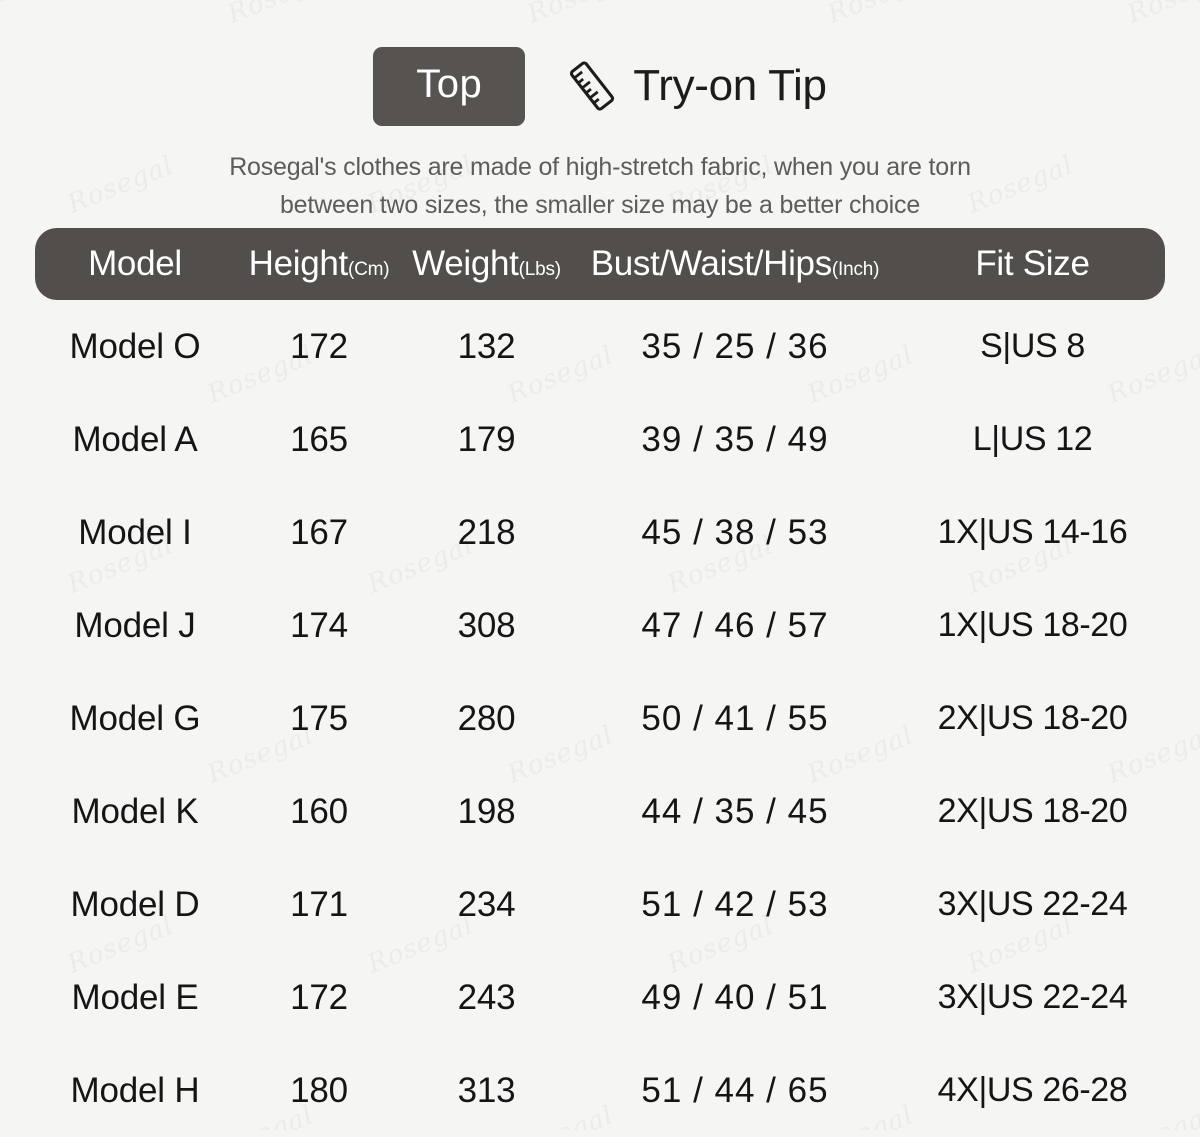  What do you see at coordinates (1032, 439) in the screenshot?
I see `cell-fit-size: L|US 12` at bounding box center [1032, 439].